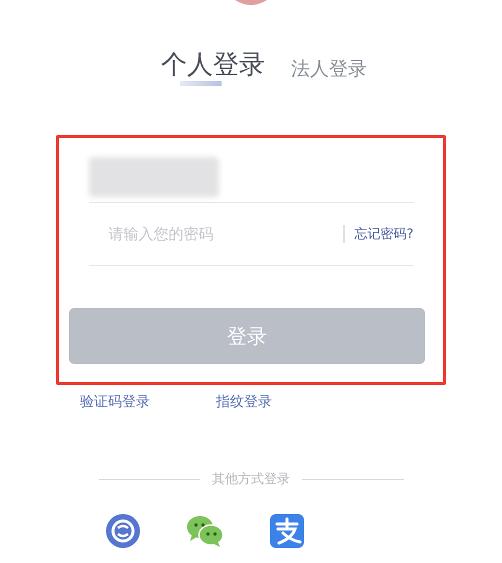 The image size is (502, 563). I want to click on payment-icon, so click(287, 531).